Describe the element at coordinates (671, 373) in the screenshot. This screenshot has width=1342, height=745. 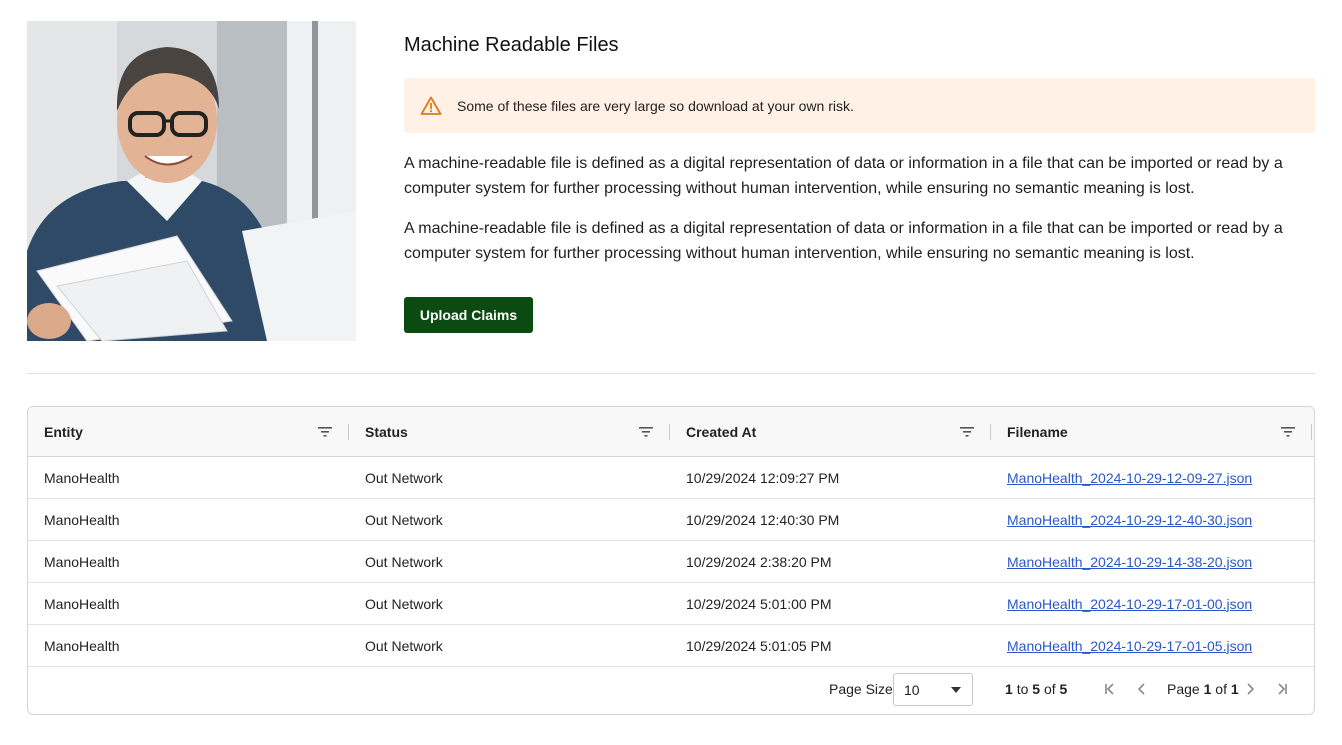
I see `section-divider` at that location.